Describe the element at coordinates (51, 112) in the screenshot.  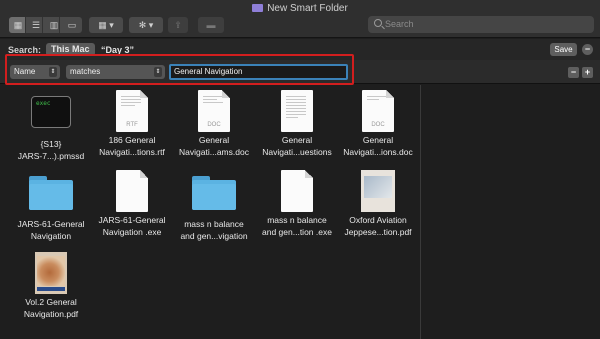
I see `exec-file-icon: exec` at that location.